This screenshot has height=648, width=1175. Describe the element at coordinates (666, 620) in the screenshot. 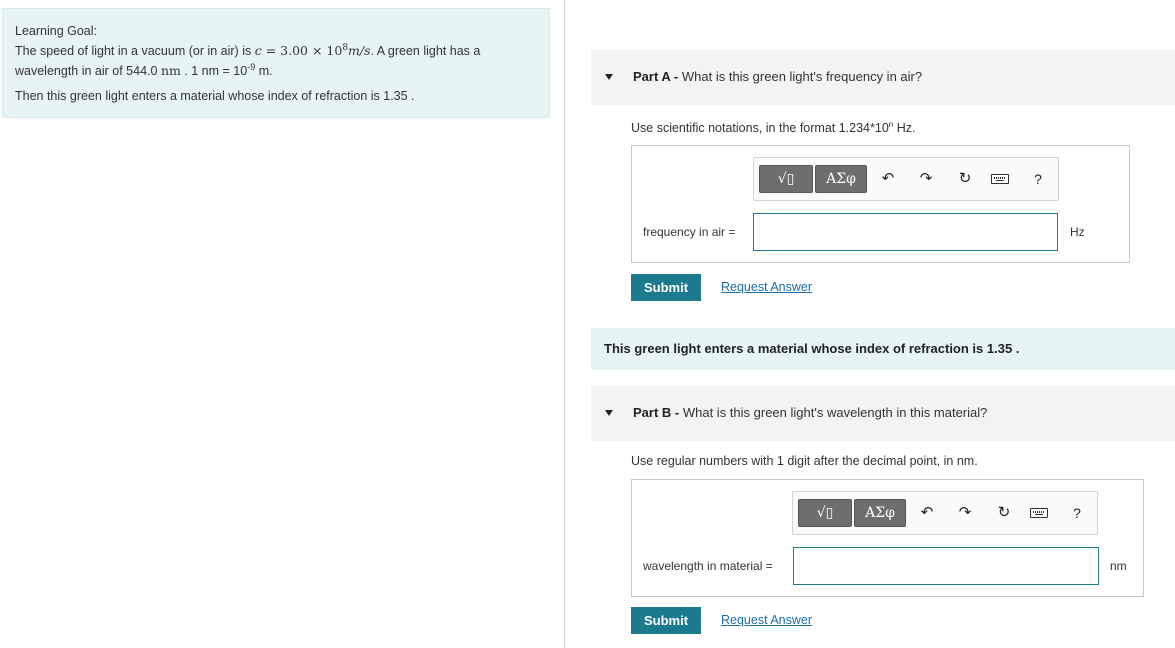

I see `part-b-submit-button: Submit` at that location.